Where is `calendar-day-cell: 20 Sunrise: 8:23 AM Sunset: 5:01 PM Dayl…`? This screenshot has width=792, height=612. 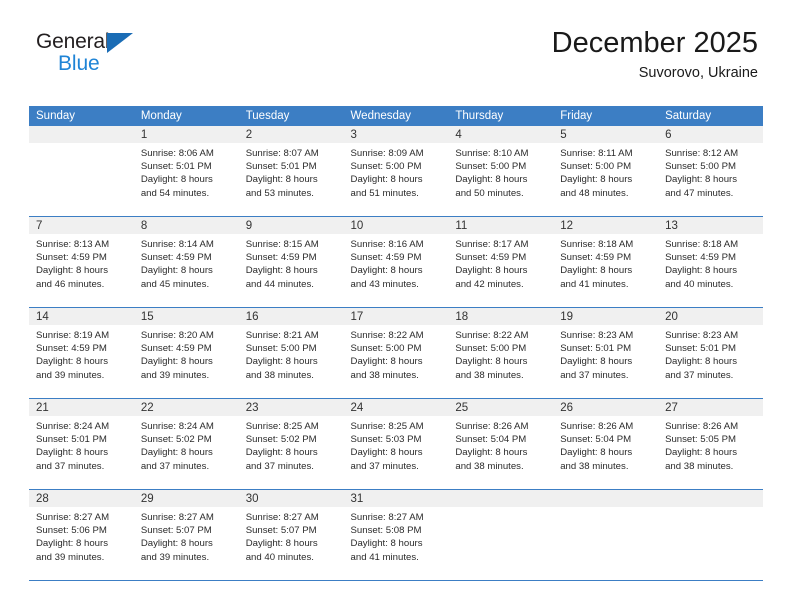
calendar-day-cell: 20 Sunrise: 8:23 AM Sunset: 5:01 PM Dayl… is located at coordinates (710, 353).